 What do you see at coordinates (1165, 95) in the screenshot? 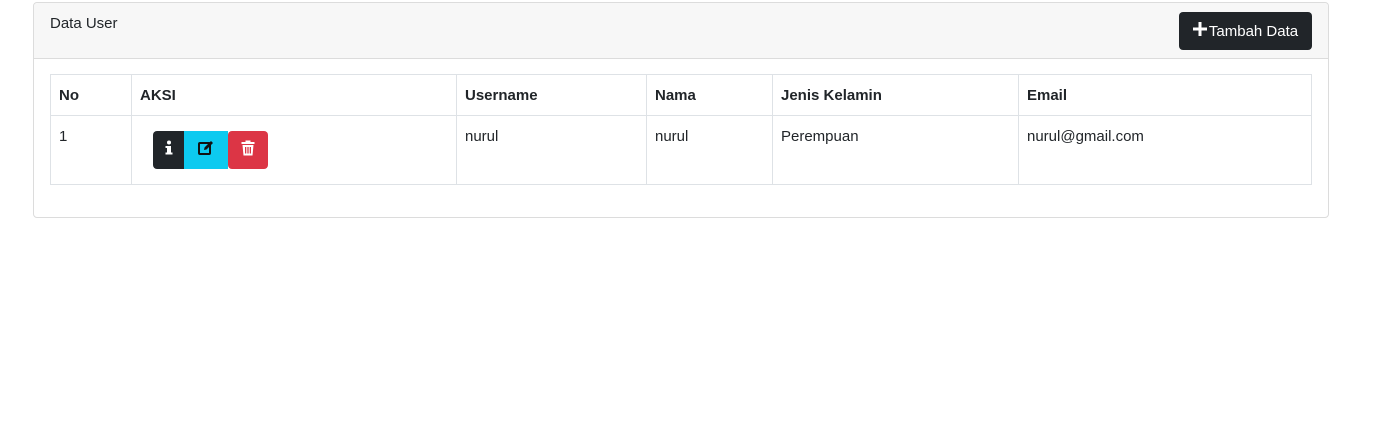
I see `column-header-email: Email` at bounding box center [1165, 95].